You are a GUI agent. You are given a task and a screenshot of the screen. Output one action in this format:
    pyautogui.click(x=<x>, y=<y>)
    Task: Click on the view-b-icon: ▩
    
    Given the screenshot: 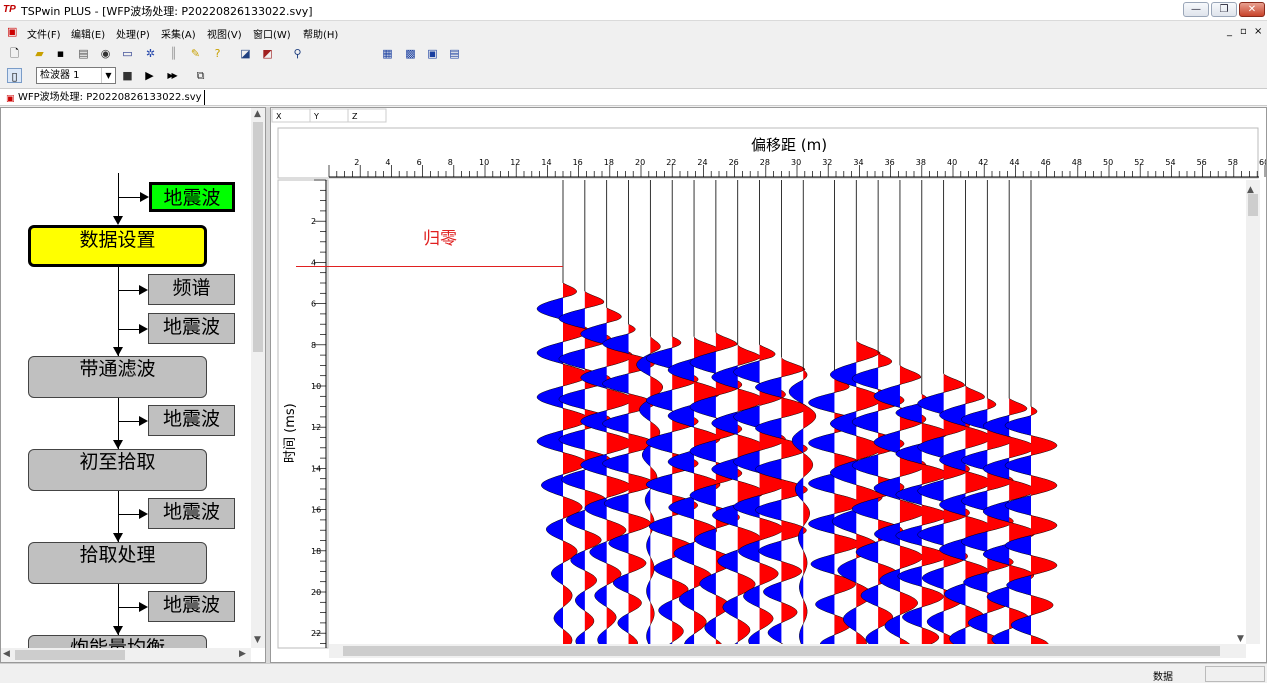 What is the action you would take?
    pyautogui.click(x=410, y=53)
    